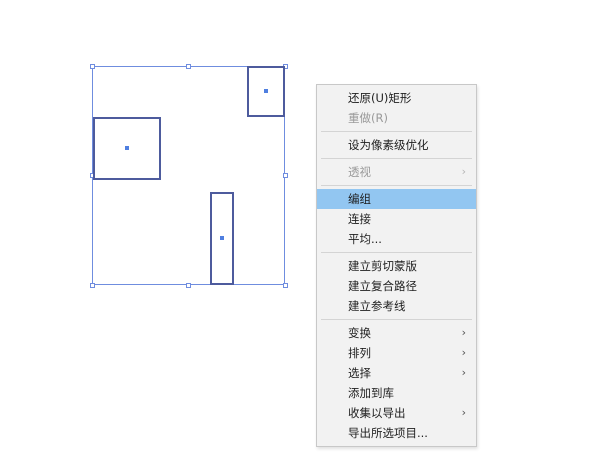 Image resolution: width=600 pixels, height=452 pixels. I want to click on resize-handle-top-left, so click(92, 66).